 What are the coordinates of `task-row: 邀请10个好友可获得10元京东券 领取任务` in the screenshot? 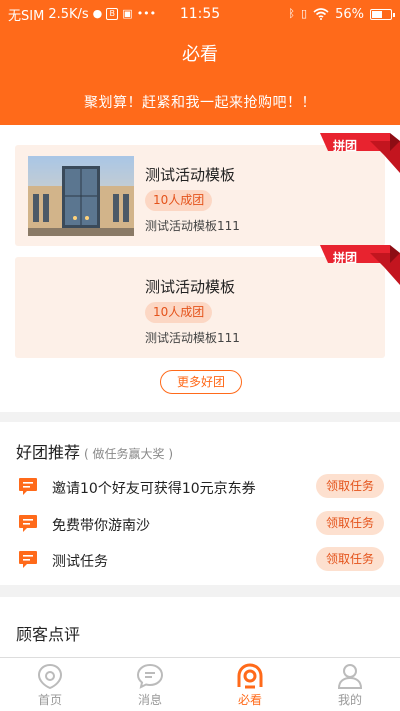 It's located at (200, 487).